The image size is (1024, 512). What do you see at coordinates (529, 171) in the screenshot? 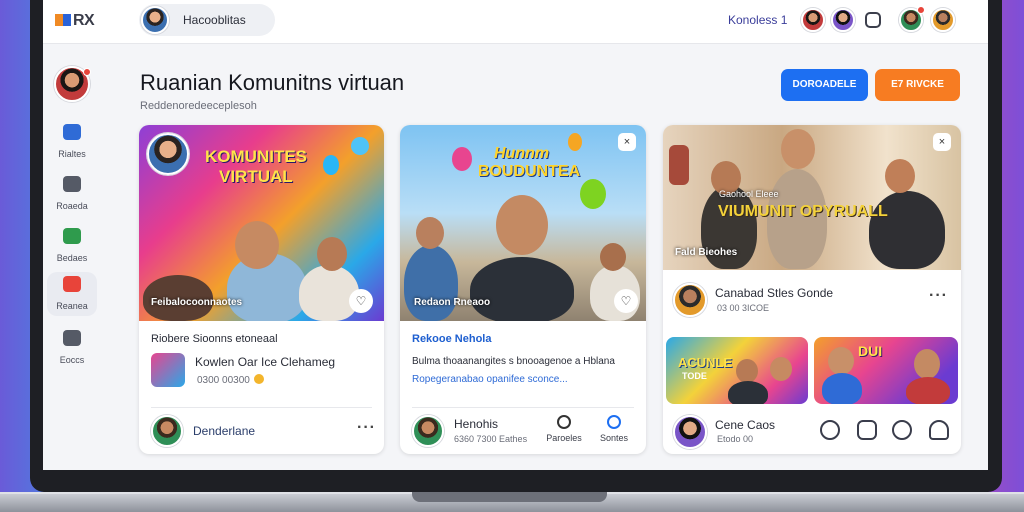
I see `image-title-line-2: BOUDUNTEA` at bounding box center [529, 171].